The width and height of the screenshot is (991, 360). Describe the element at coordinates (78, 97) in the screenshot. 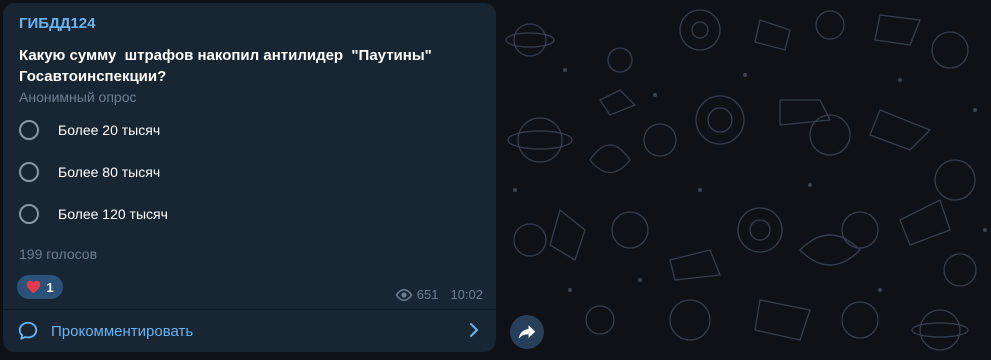

I see `poll-type-label: Анонимный опрос` at that location.